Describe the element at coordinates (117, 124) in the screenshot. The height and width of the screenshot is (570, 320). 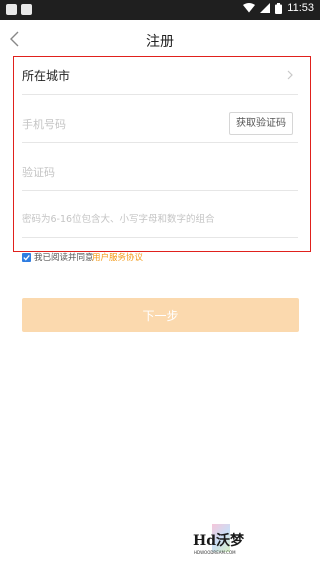
I see `phone-input` at that location.